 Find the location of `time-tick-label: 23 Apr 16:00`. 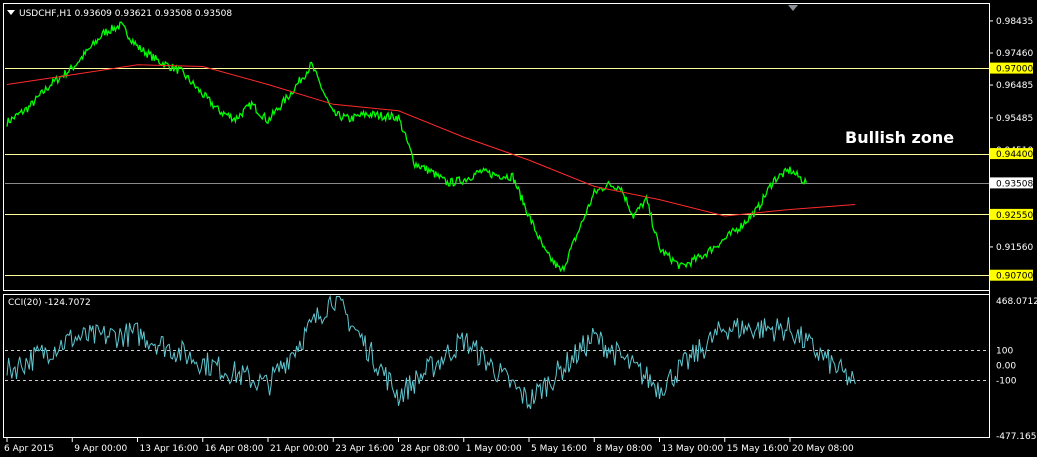

time-tick-label: 23 Apr 16:00 is located at coordinates (364, 449).